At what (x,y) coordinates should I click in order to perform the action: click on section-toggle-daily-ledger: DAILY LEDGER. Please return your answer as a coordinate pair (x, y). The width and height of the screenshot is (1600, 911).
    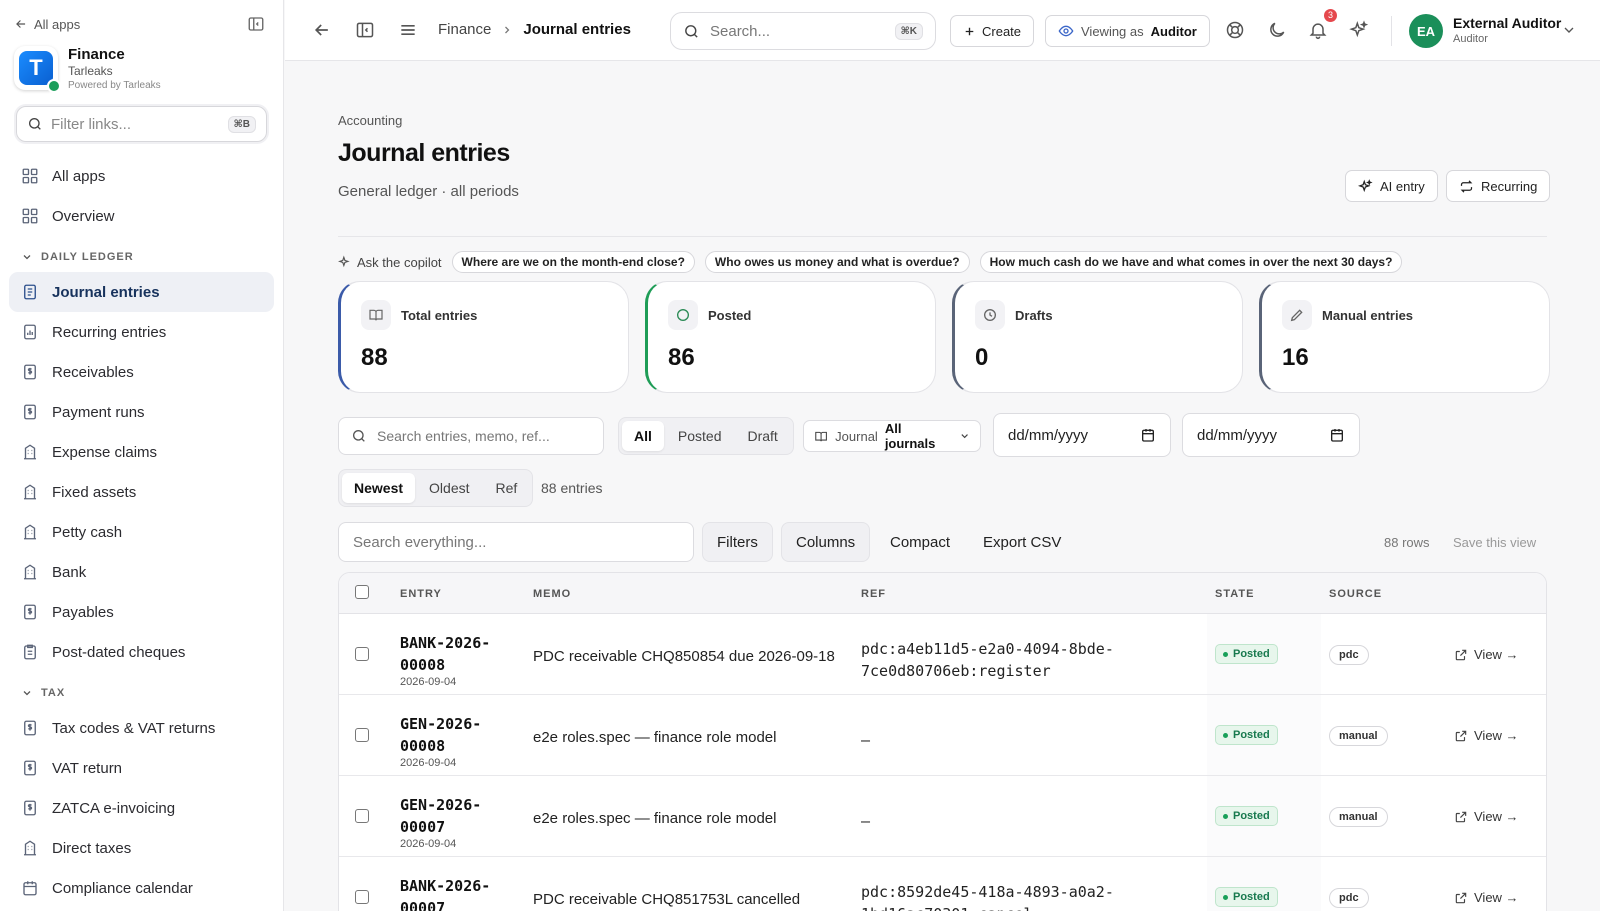
    Looking at the image, I should click on (141, 254).